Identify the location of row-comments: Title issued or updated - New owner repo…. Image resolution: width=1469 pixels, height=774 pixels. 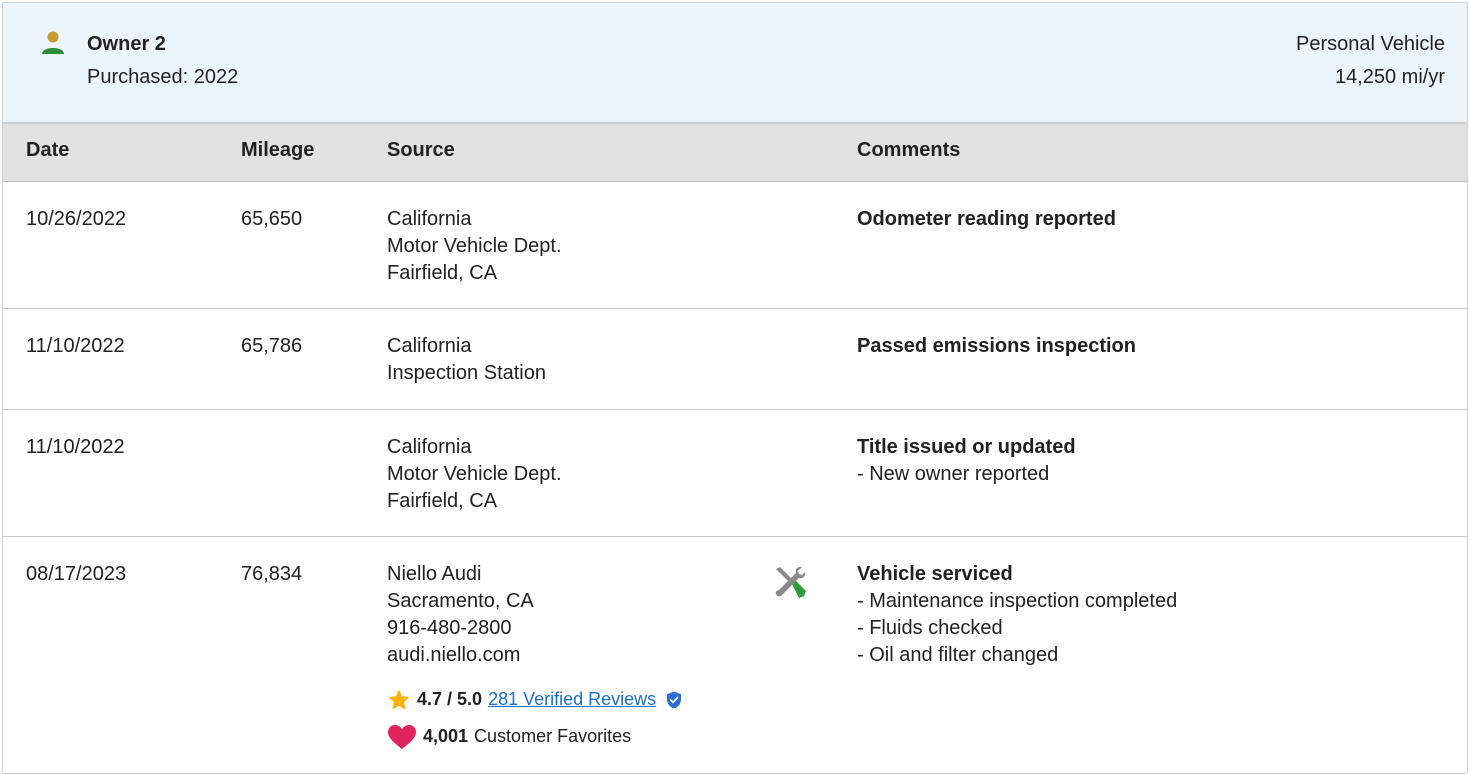
(966, 461).